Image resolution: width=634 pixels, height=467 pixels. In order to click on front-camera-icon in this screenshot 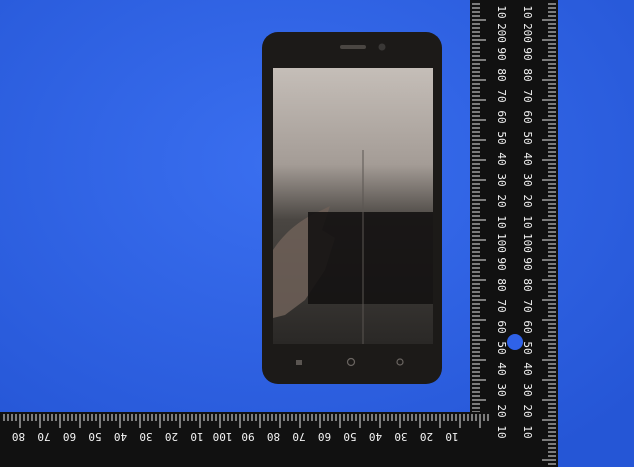, I will do `click(382, 47)`.